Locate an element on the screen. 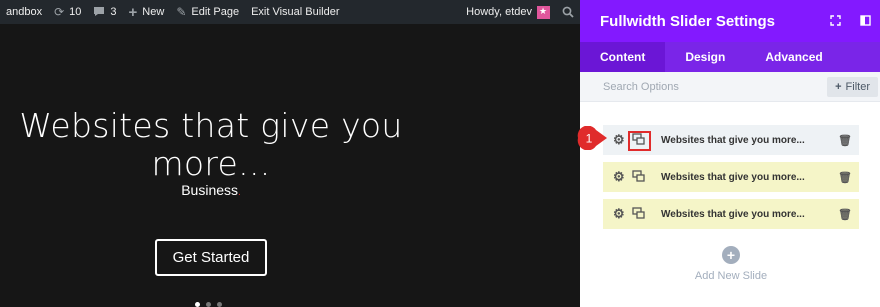 The image size is (880, 307). updates-link: ⟳ 10 is located at coordinates (67, 12).